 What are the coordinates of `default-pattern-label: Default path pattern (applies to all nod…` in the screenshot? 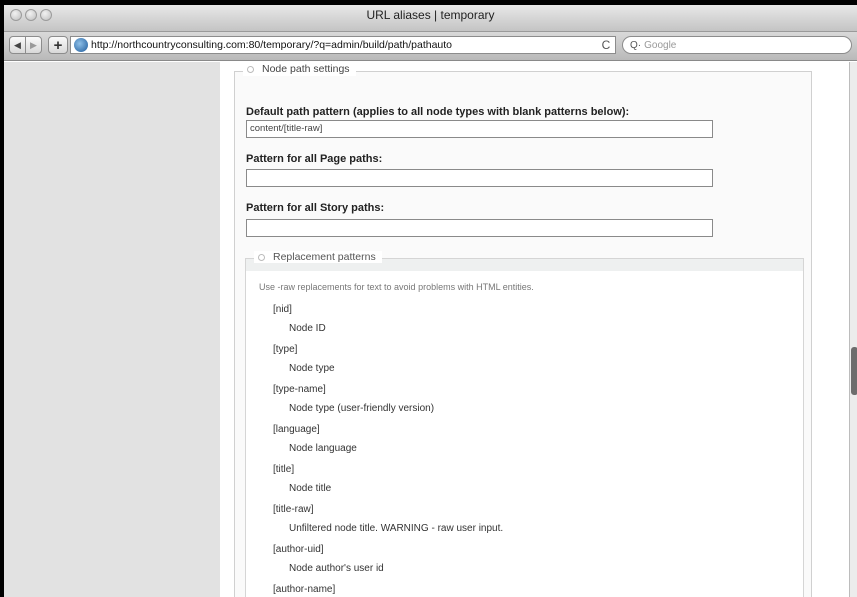 It's located at (438, 112).